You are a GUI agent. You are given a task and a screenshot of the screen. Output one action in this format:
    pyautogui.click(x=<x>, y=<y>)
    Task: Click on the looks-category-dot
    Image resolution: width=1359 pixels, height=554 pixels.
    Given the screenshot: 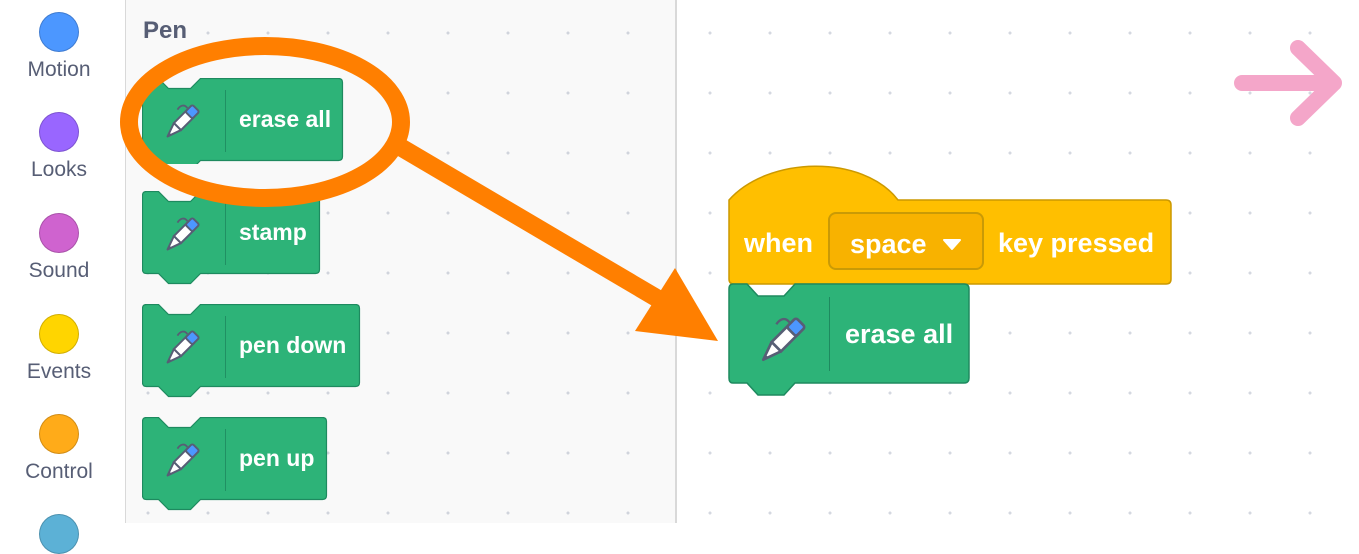 What is the action you would take?
    pyautogui.click(x=59, y=132)
    